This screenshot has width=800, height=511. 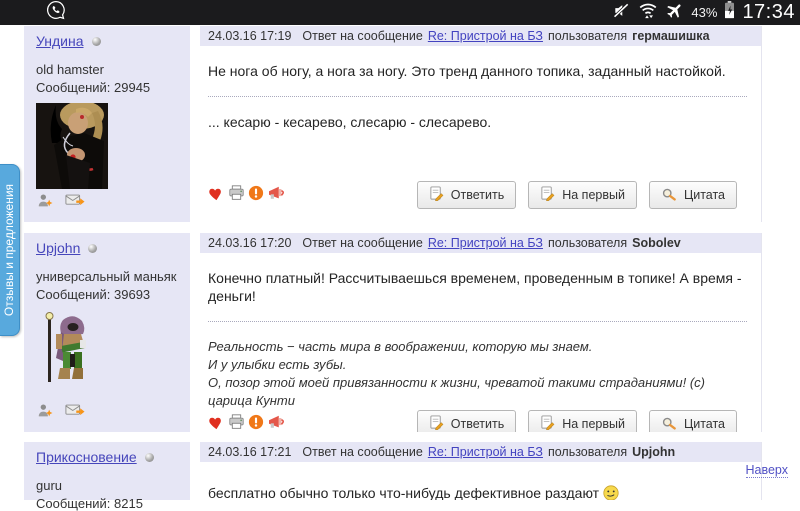 What do you see at coordinates (86, 457) in the screenshot?
I see `user-name-link: Прикосновение` at bounding box center [86, 457].